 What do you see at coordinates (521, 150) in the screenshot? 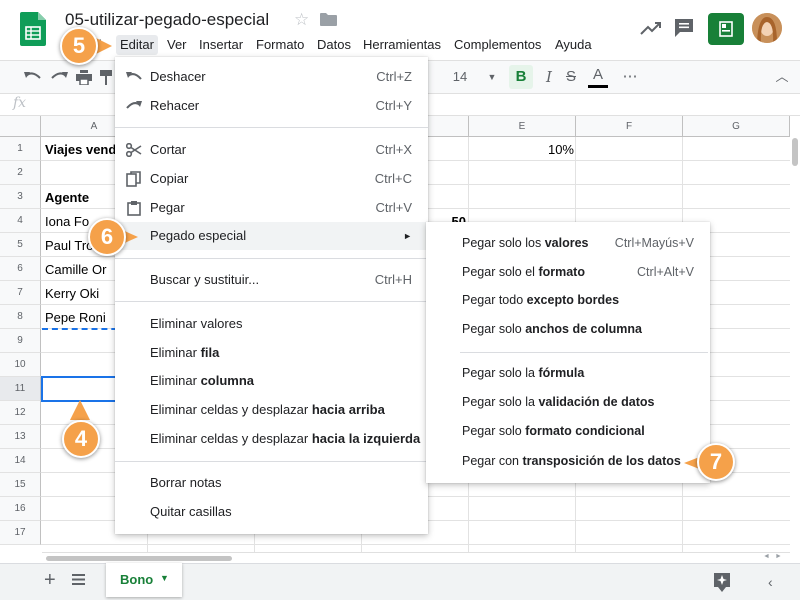
I see `cell-e1: 10%` at bounding box center [521, 150].